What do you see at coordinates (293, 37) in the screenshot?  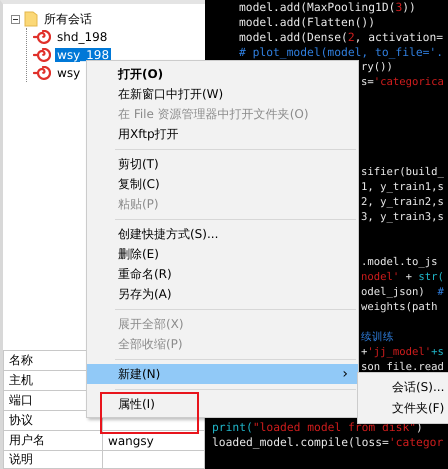 I see `code-token: model.add(Dense(` at bounding box center [293, 37].